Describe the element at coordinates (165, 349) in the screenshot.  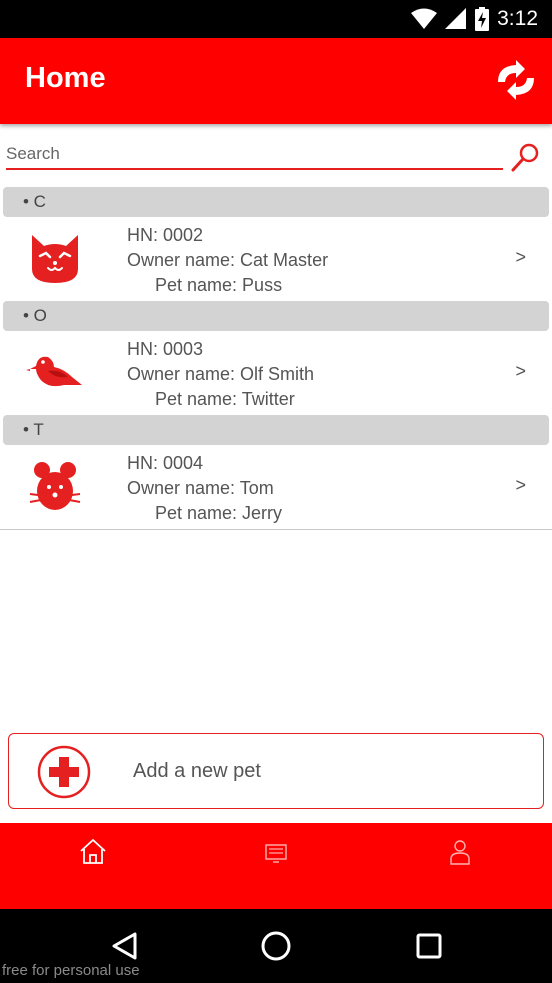
I see `hn-label: HN: 0003` at that location.